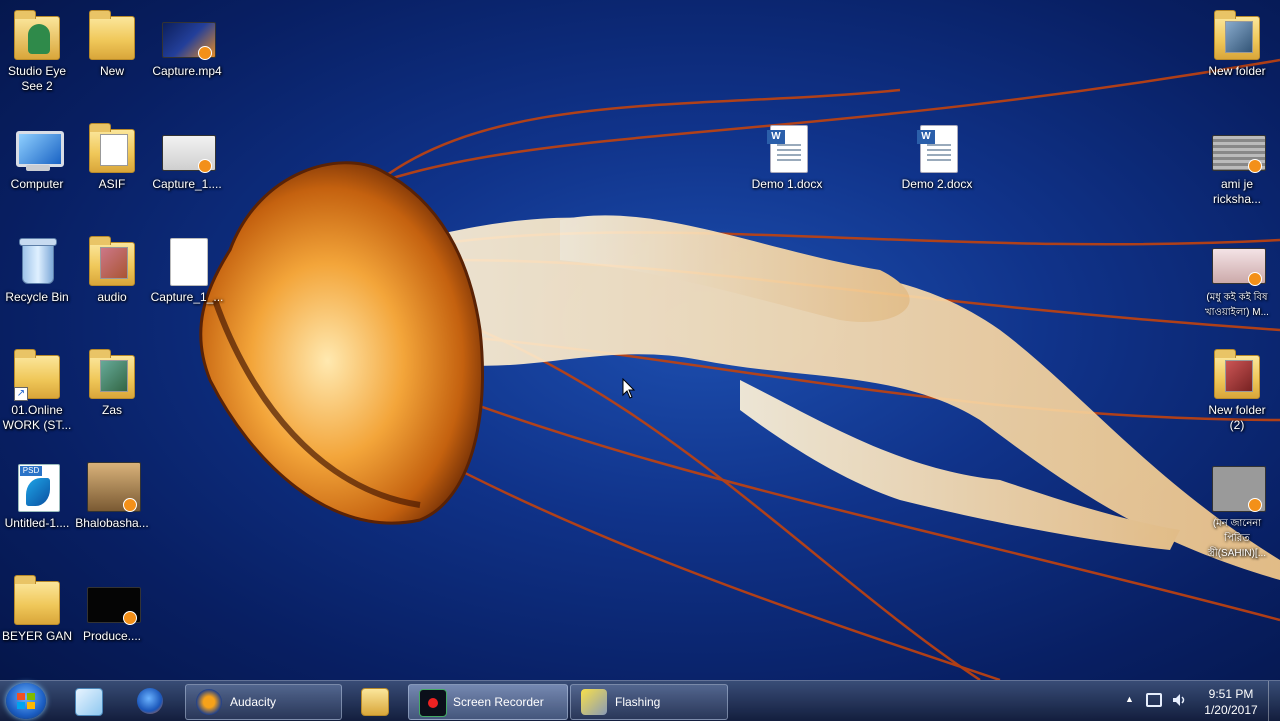 The height and width of the screenshot is (721, 1280). Describe the element at coordinates (1274, 701) in the screenshot. I see `show-desktop-button` at that location.